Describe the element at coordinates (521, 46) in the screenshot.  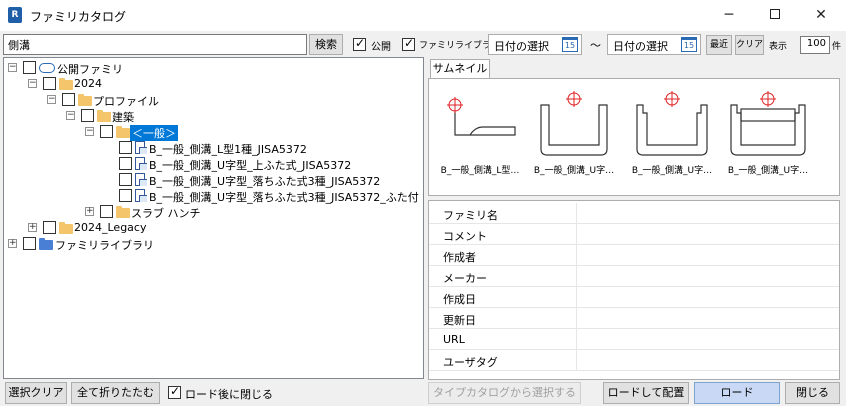
I see `date-from-text: 日付の選択` at that location.